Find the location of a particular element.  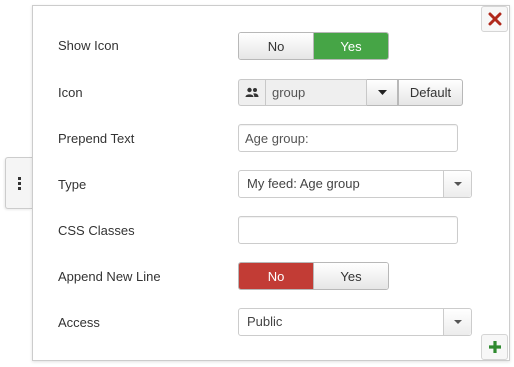

type-selected-value: My feed: Age group is located at coordinates (303, 183).